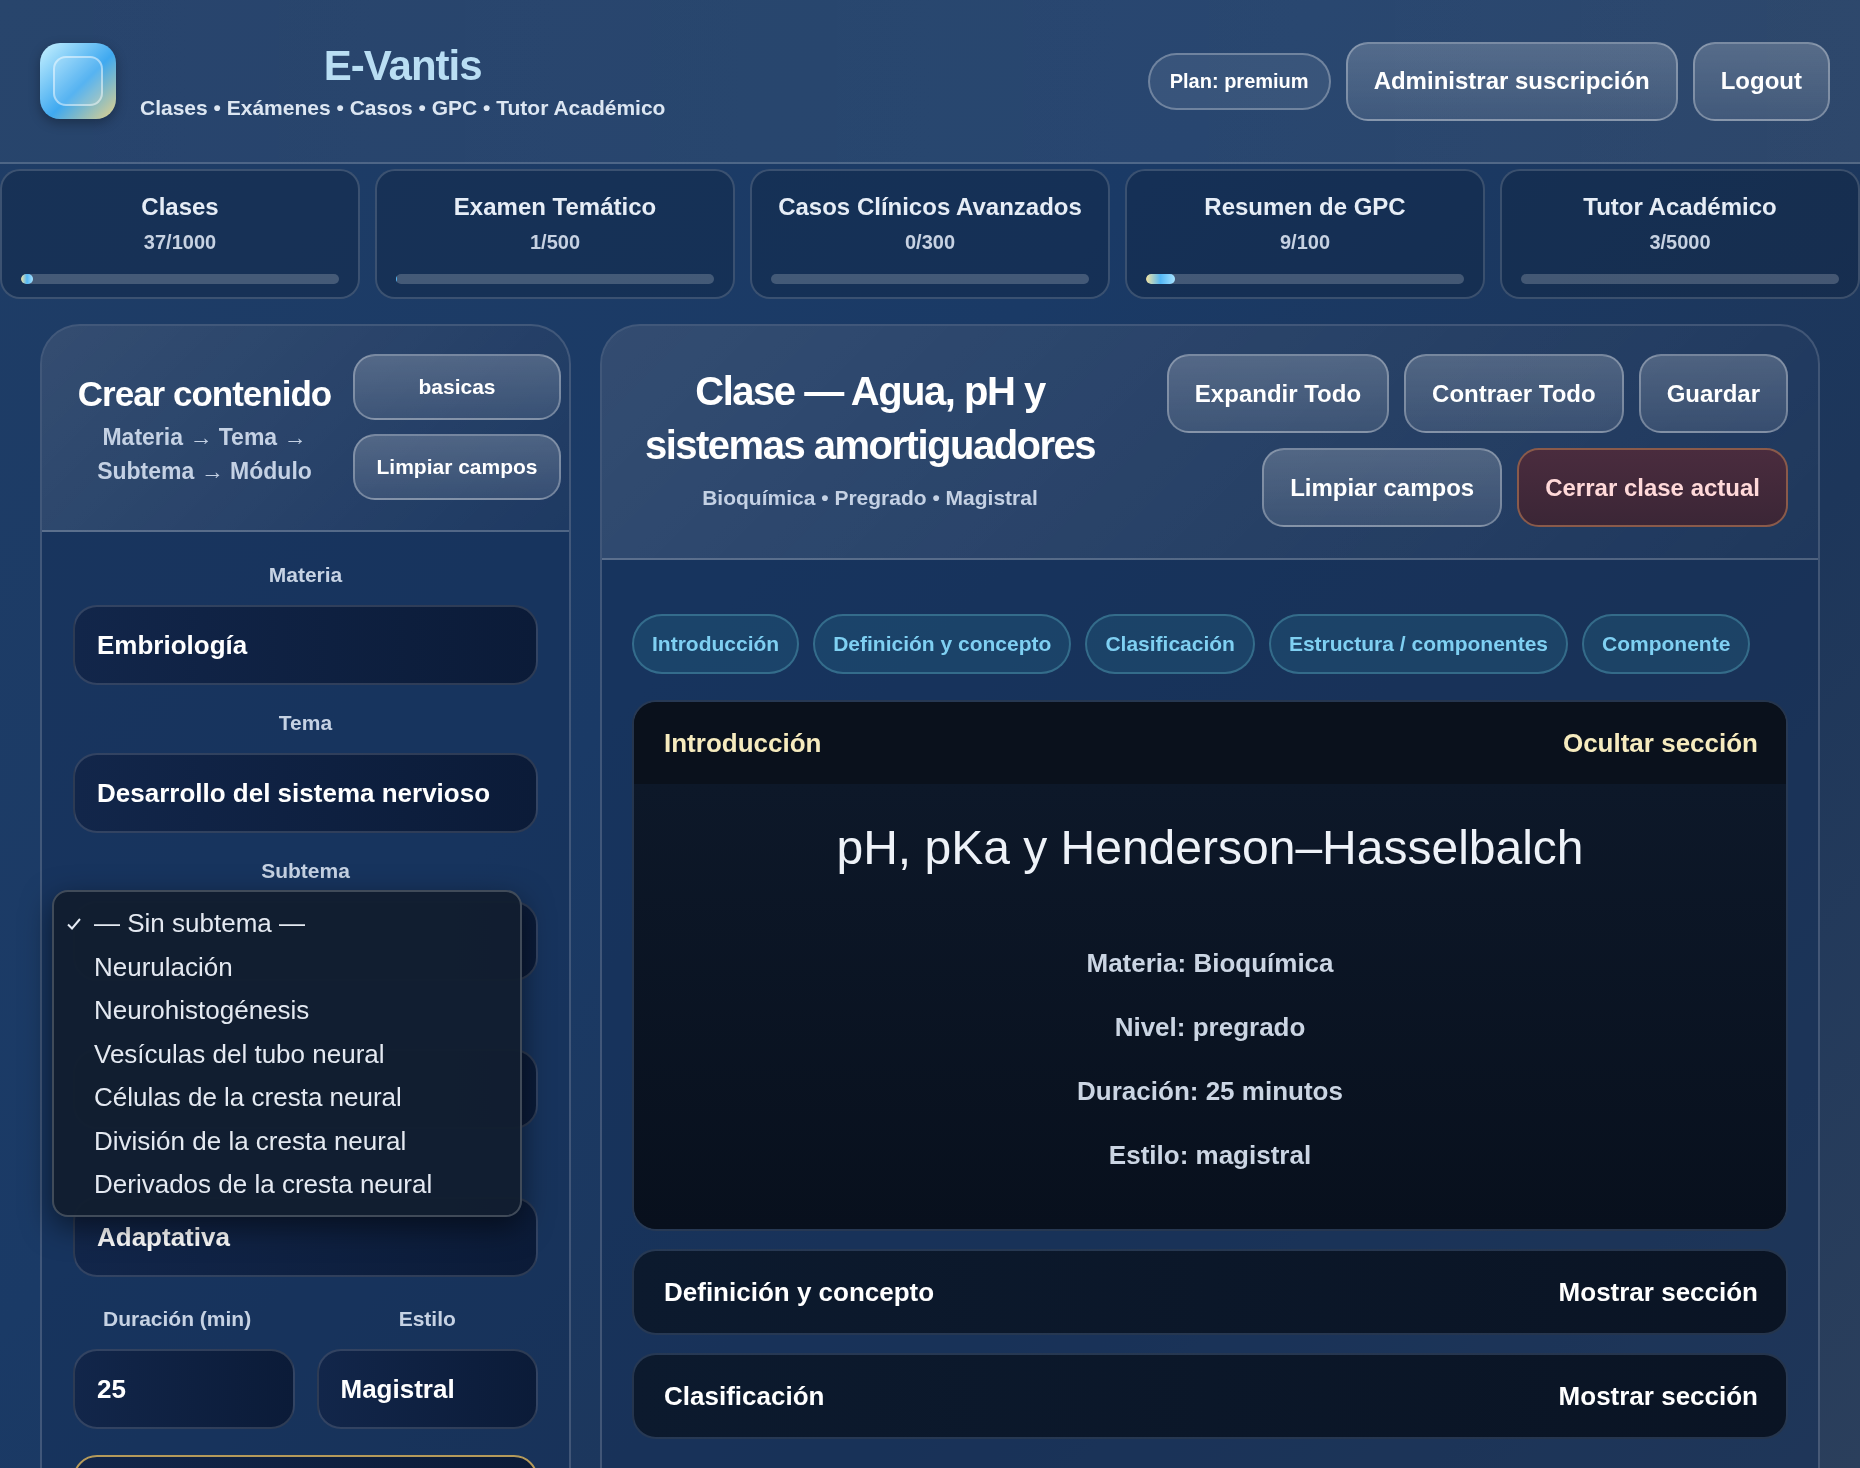 This screenshot has width=1860, height=1468. Describe the element at coordinates (1170, 644) in the screenshot. I see `section-tab: Clasificación` at that location.